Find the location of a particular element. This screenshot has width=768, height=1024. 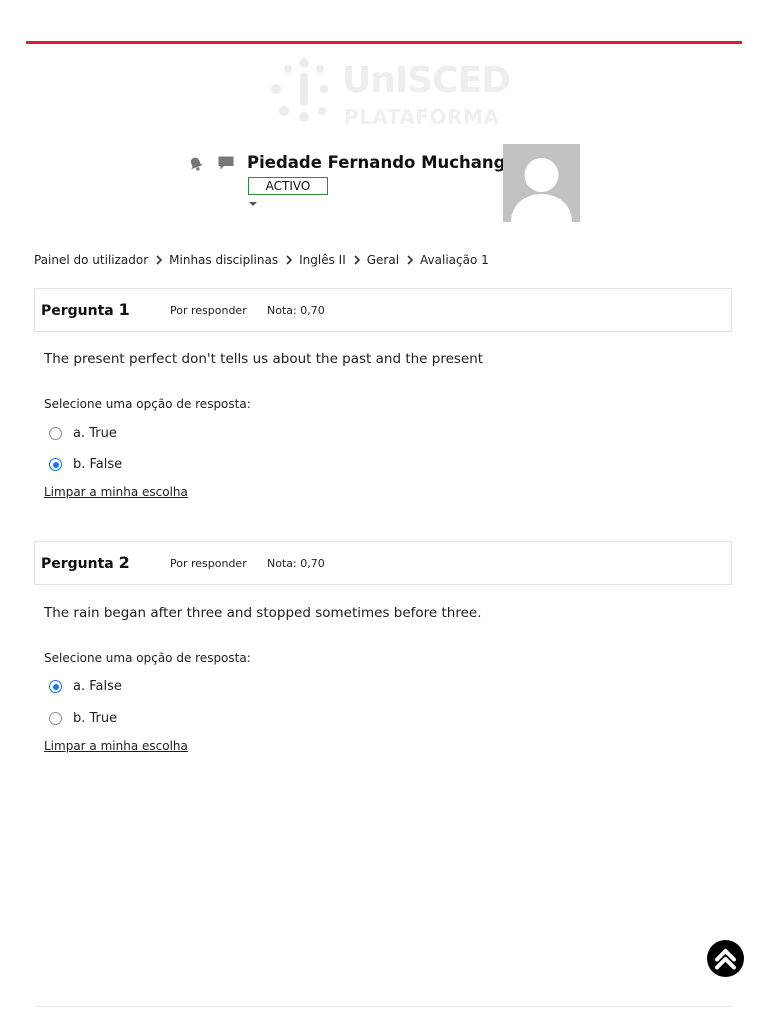

answer-option-label: b. False is located at coordinates (98, 464).